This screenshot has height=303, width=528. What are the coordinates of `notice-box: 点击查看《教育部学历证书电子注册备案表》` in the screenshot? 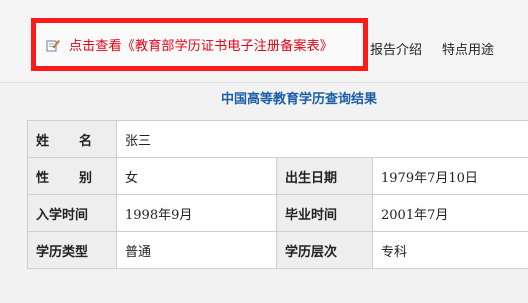 It's located at (199, 44).